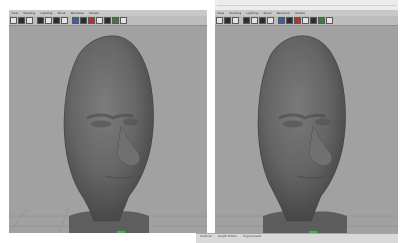  What do you see at coordinates (227, 236) in the screenshot?
I see `panel-graph-editor: Graph Editor` at bounding box center [227, 236].